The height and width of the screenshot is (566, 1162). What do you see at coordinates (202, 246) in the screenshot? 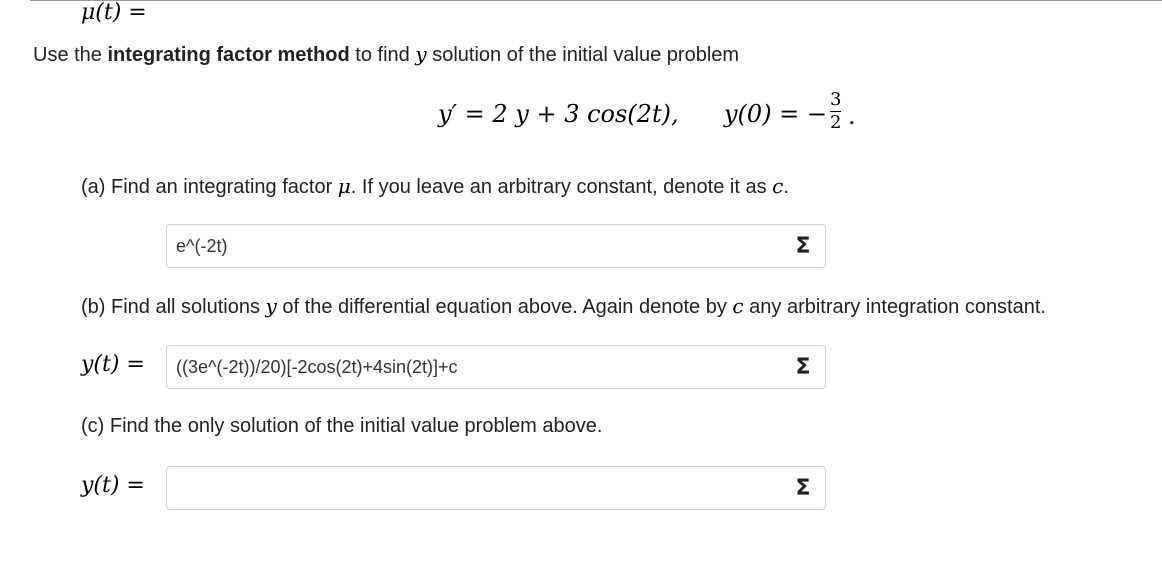
I see `mu-answer-value: e^(-2t)` at bounding box center [202, 246].